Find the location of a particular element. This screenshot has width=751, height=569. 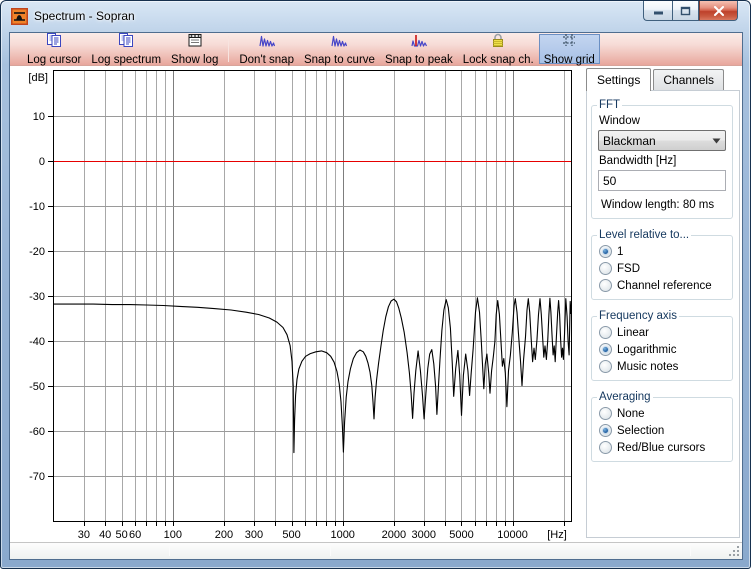

bandwidth-input is located at coordinates (662, 180).